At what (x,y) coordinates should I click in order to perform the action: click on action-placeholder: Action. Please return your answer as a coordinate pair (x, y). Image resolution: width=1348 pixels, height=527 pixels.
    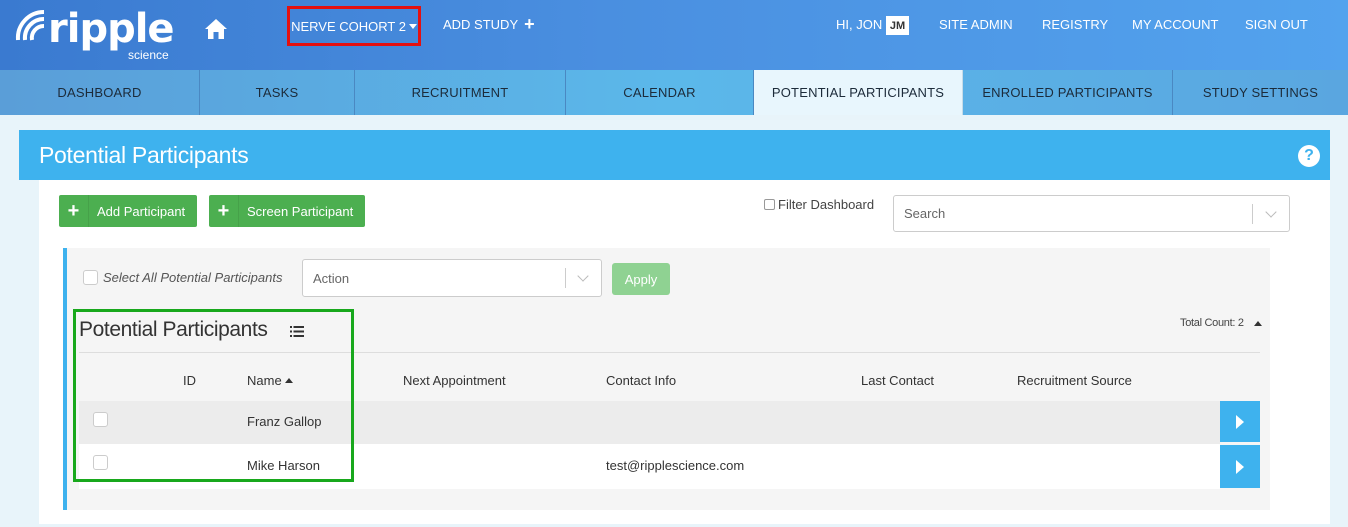
    Looking at the image, I should click on (331, 278).